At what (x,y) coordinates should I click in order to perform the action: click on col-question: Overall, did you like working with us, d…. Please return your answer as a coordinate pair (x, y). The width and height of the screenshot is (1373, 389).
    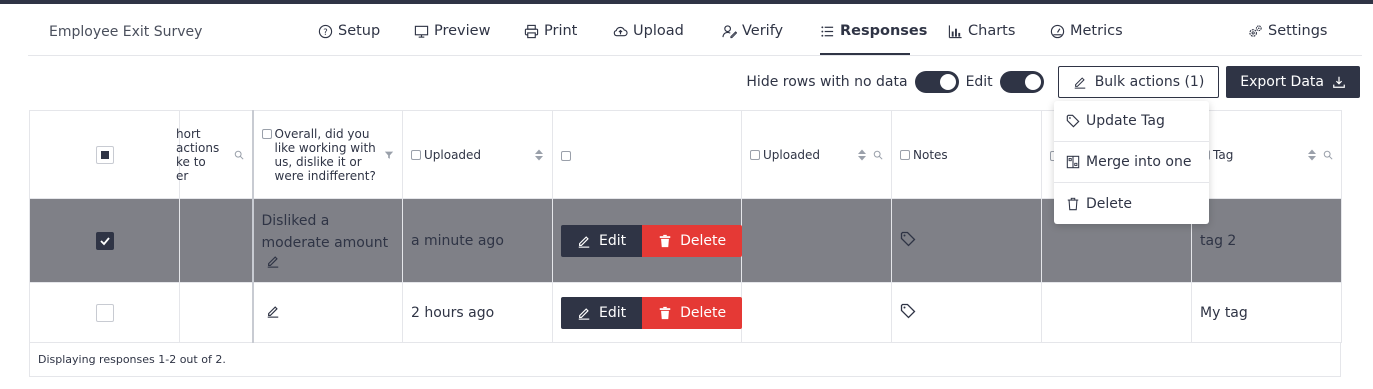
    Looking at the image, I should click on (327, 154).